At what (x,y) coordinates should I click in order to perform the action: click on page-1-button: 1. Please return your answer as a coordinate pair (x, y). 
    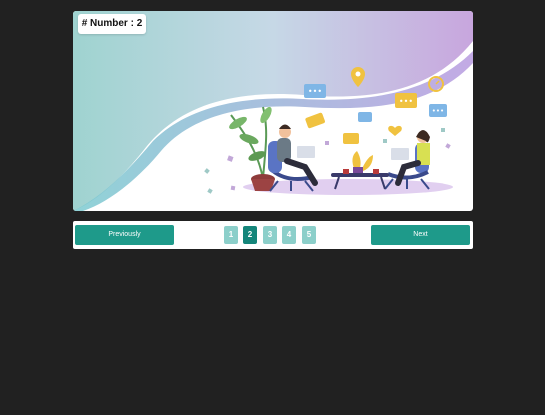
    Looking at the image, I should click on (231, 235).